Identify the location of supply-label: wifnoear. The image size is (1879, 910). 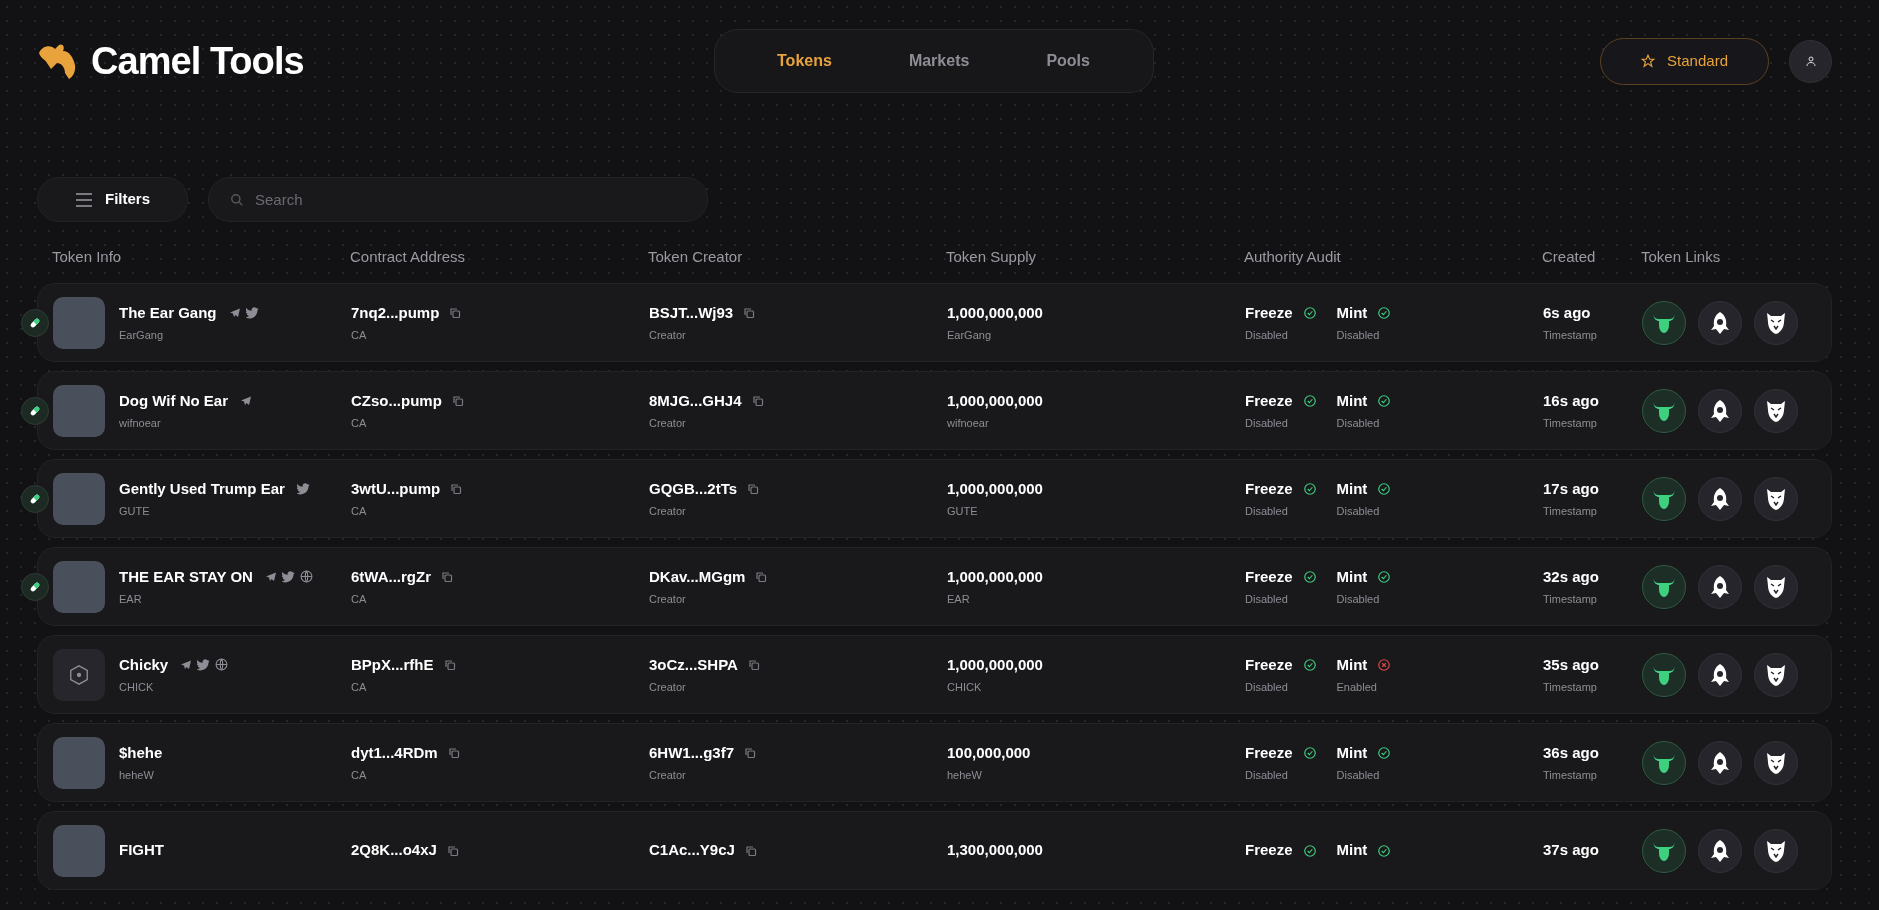
(968, 423).